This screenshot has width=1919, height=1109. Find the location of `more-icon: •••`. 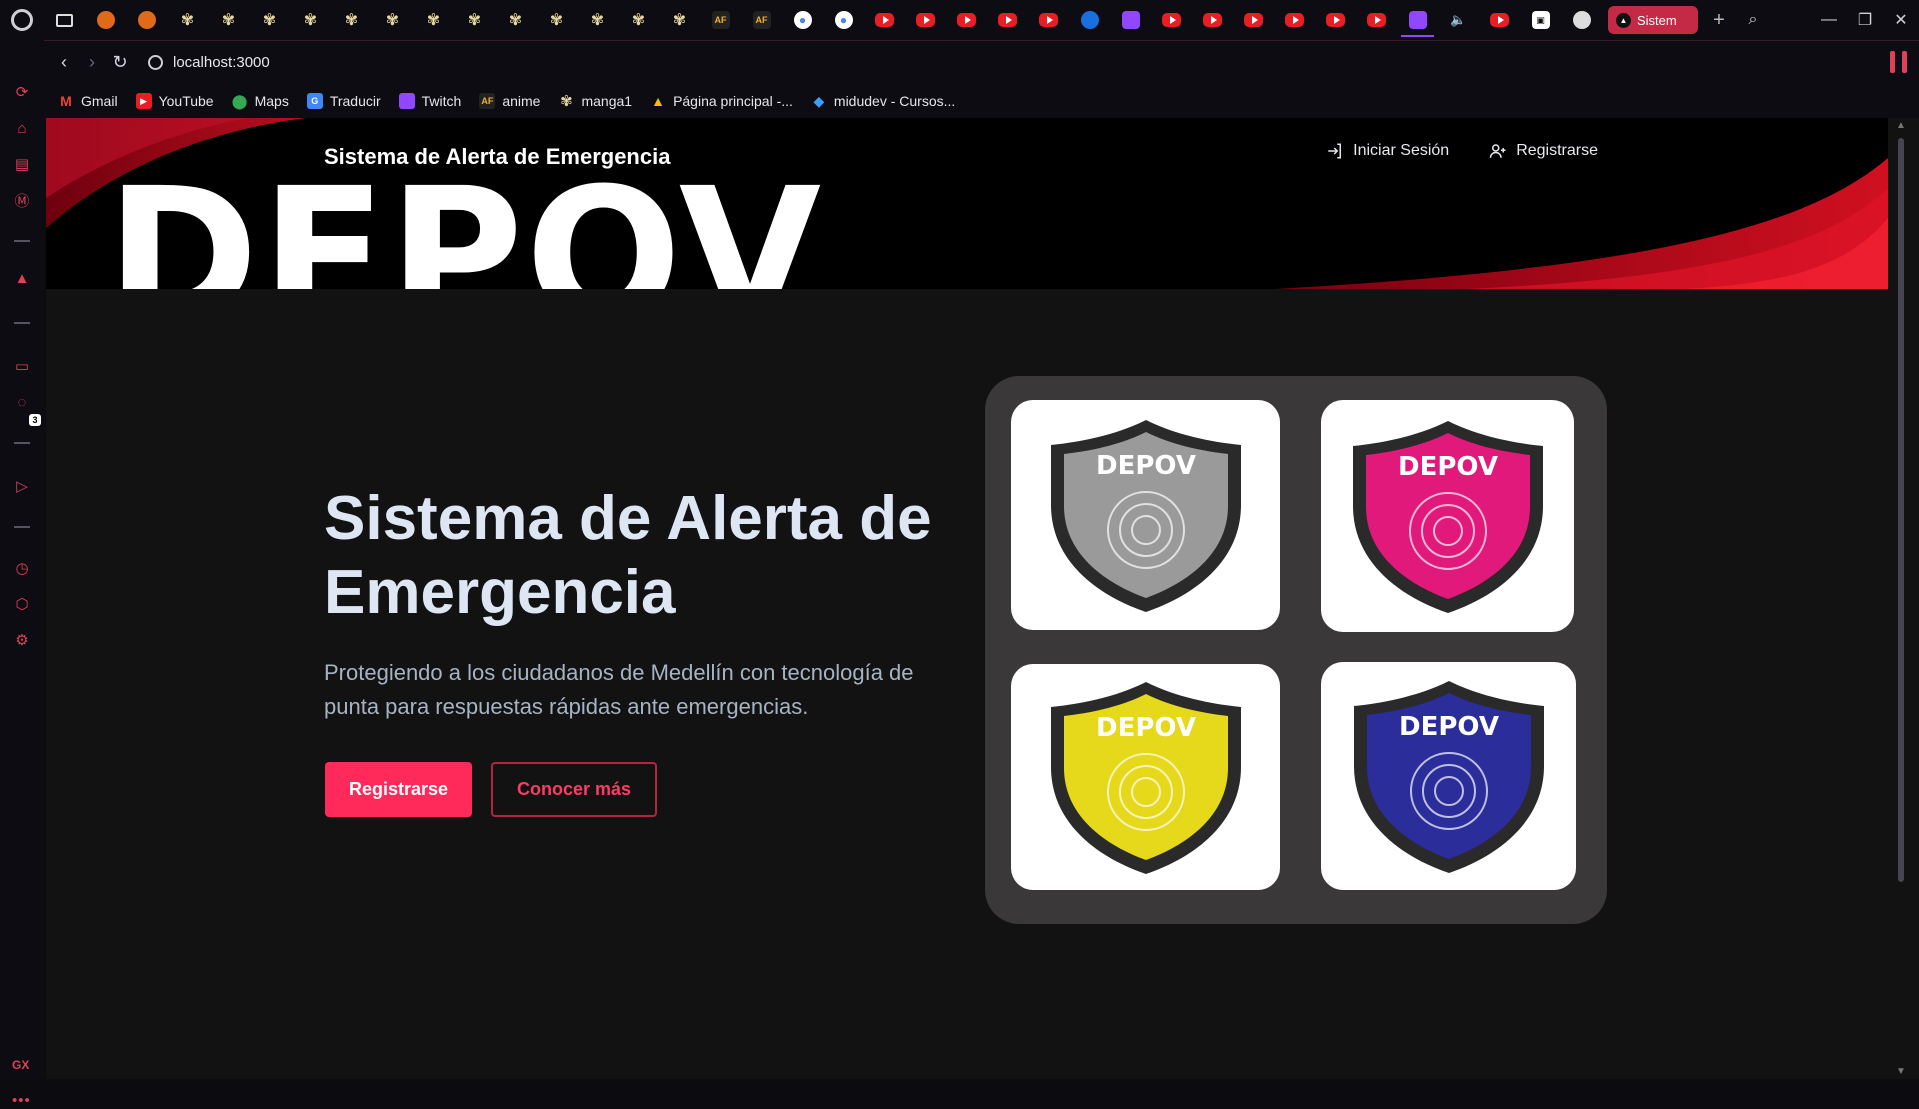

more-icon: ••• is located at coordinates (21, 1100).